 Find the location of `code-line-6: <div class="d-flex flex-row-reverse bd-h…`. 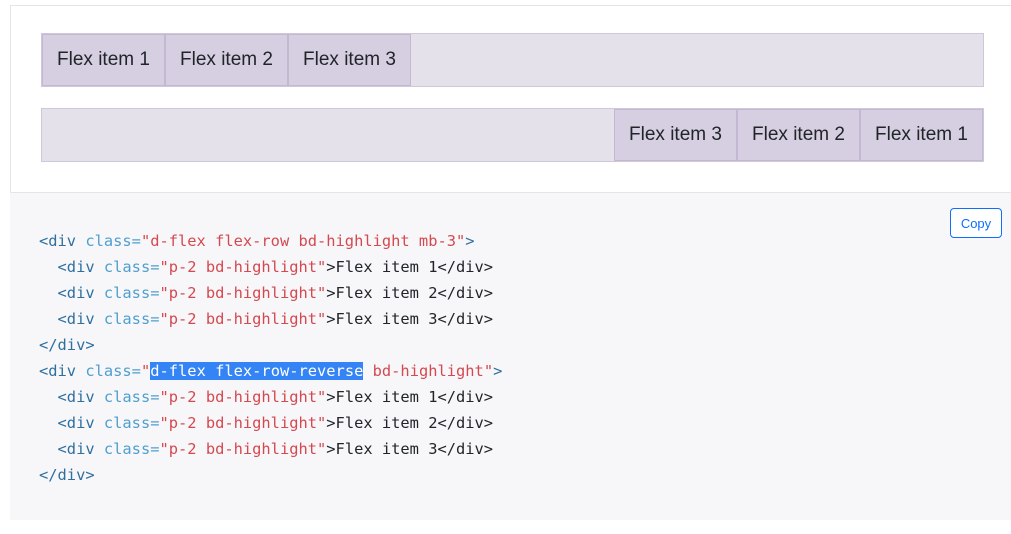

code-line-6: <div class="d-flex flex-row-reverse bd-h… is located at coordinates (270, 371).